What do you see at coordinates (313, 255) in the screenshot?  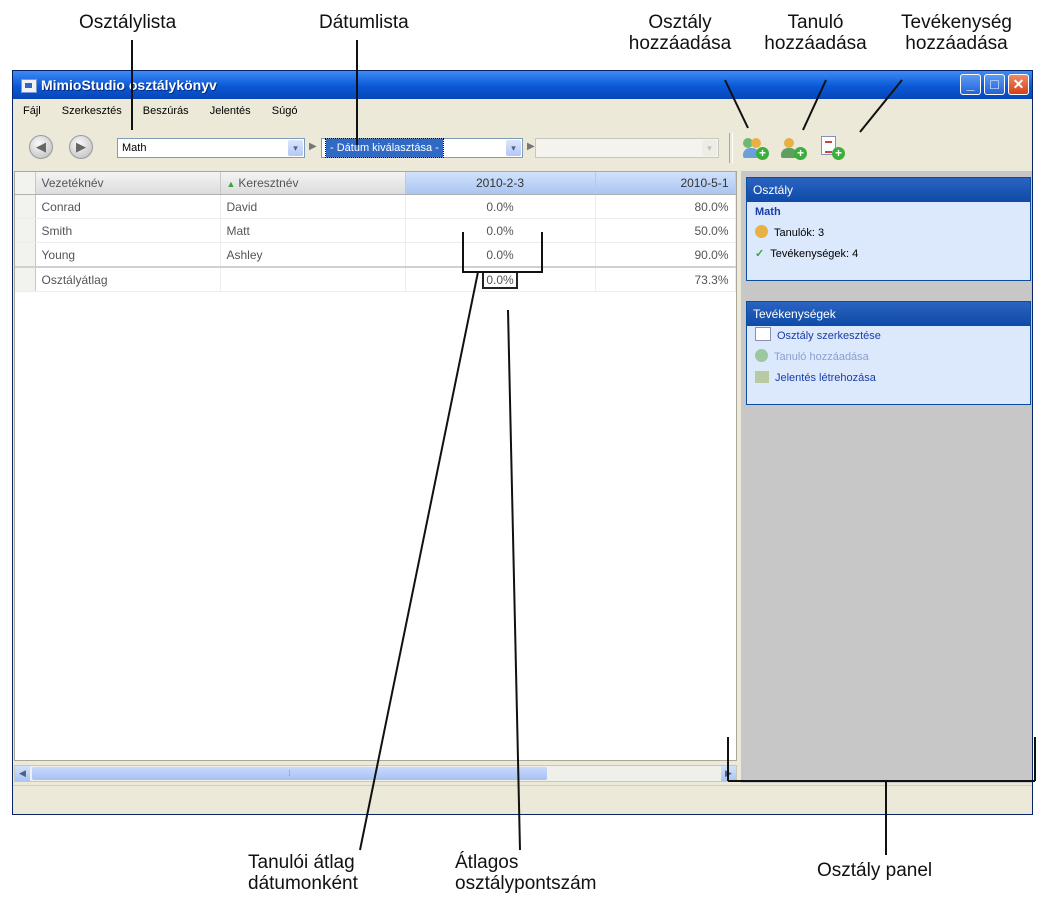 I see `cell-first-name: Ashley` at bounding box center [313, 255].